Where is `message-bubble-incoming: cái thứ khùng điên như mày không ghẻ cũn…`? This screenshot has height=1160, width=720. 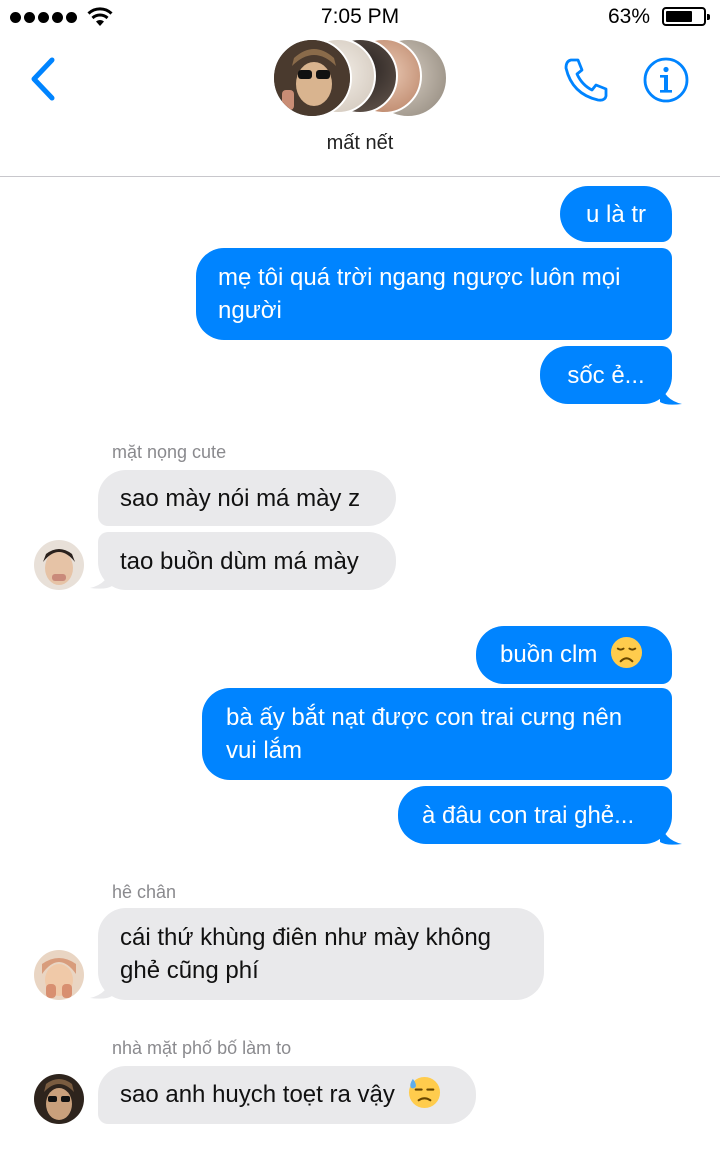
message-bubble-incoming: cái thứ khùng điên như mày không ghẻ cũn… is located at coordinates (321, 954).